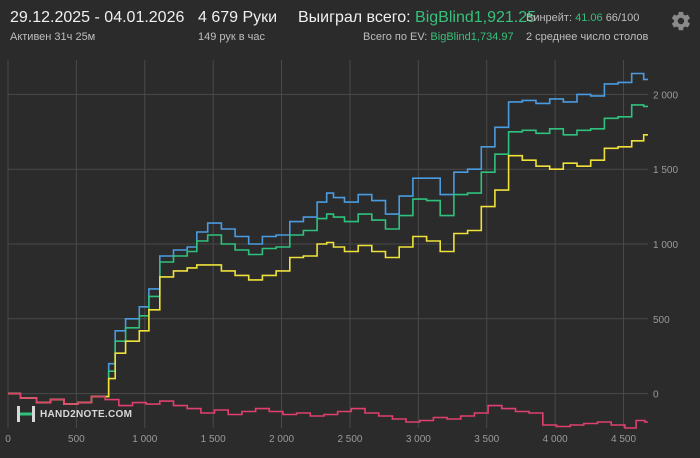 Image resolution: width=700 pixels, height=458 pixels. What do you see at coordinates (656, 395) in the screenshot?
I see `y-tick-label: 0` at bounding box center [656, 395].